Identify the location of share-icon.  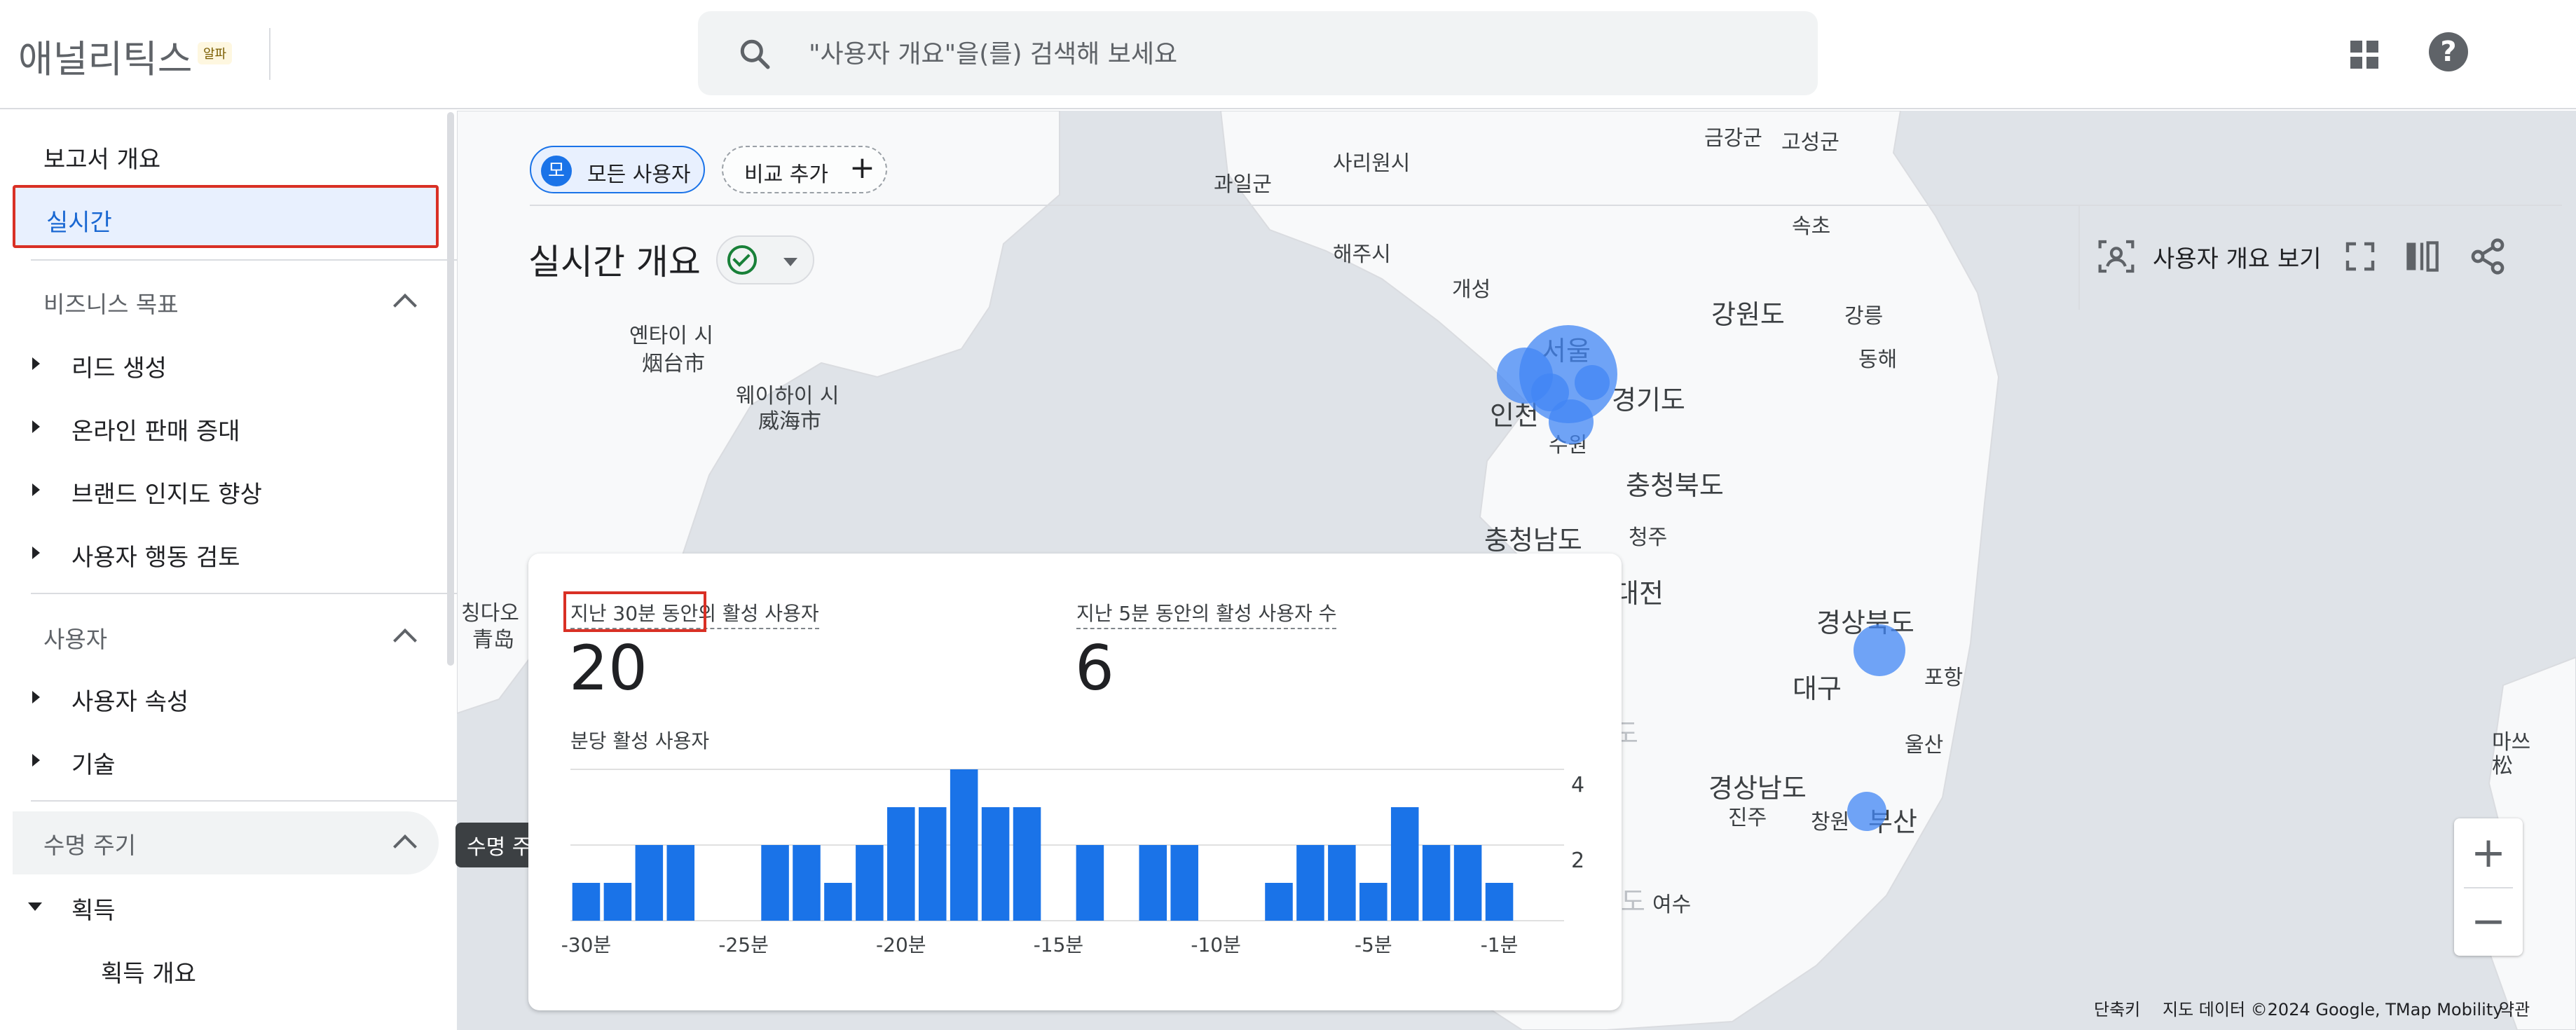
(2488, 256).